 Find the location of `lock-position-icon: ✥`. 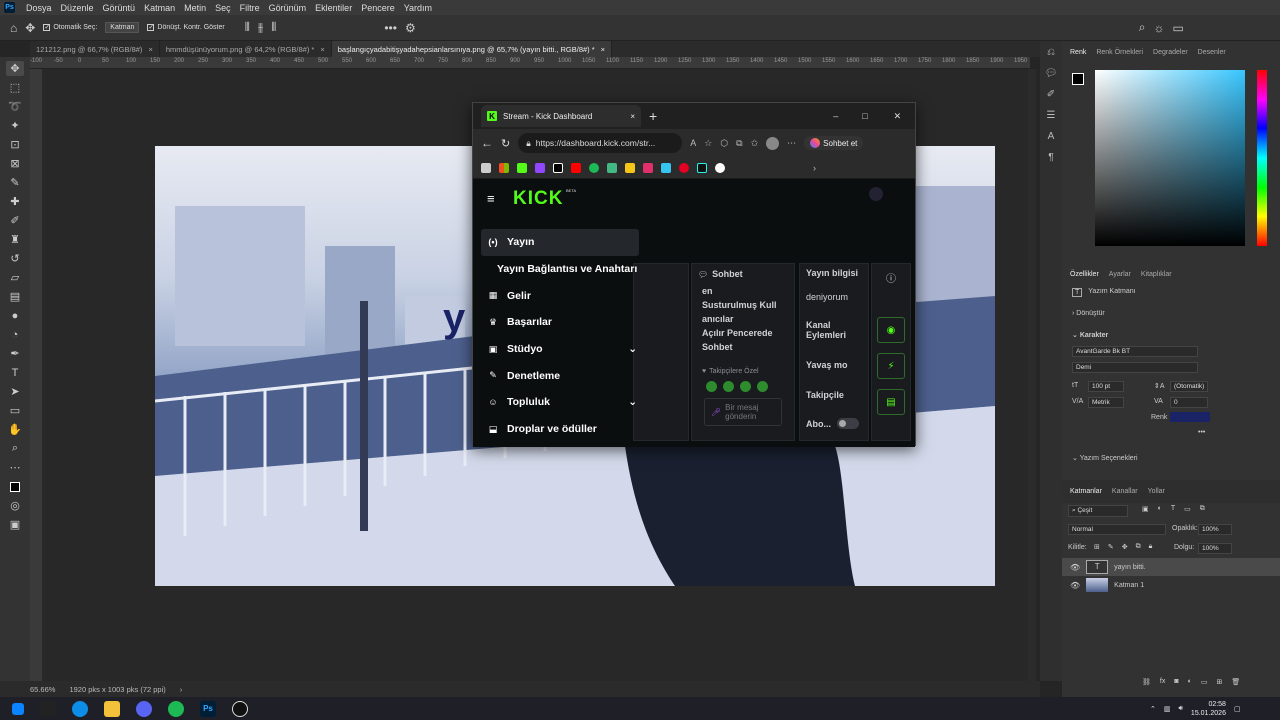

lock-position-icon: ✥ is located at coordinates (1125, 547).